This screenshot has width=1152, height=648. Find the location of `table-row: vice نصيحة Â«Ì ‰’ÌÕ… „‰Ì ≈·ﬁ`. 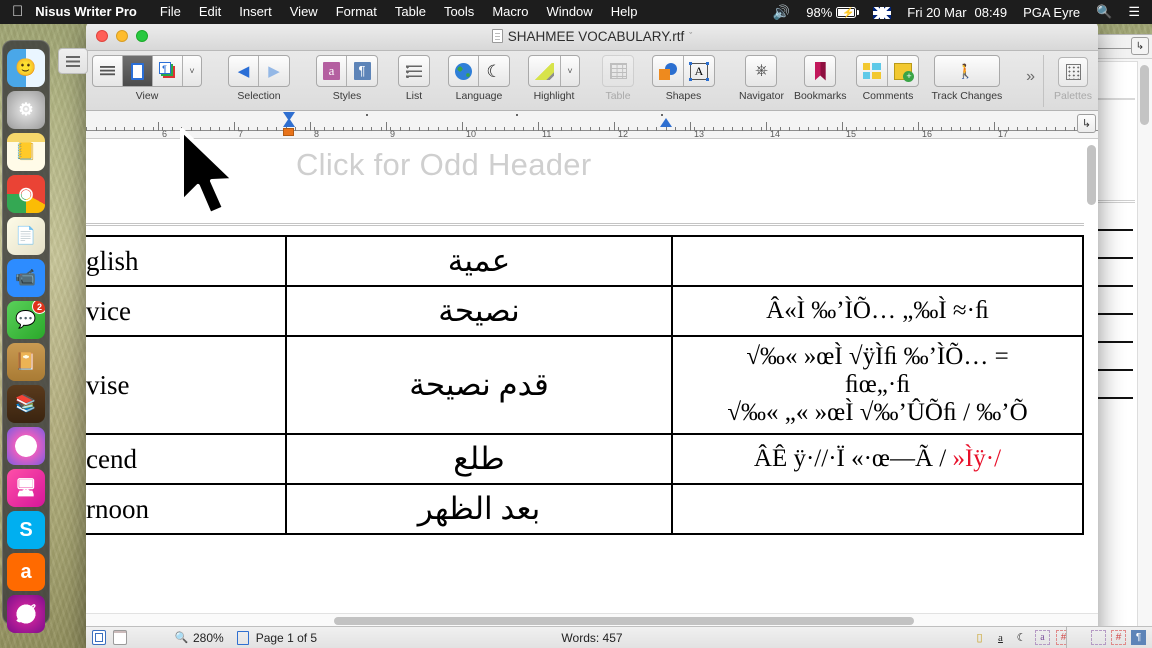

table-row: vice نصيحة Â«Ì ‰’ÌÕ… „‰Ì ≈·ﬁ is located at coordinates (585, 311).